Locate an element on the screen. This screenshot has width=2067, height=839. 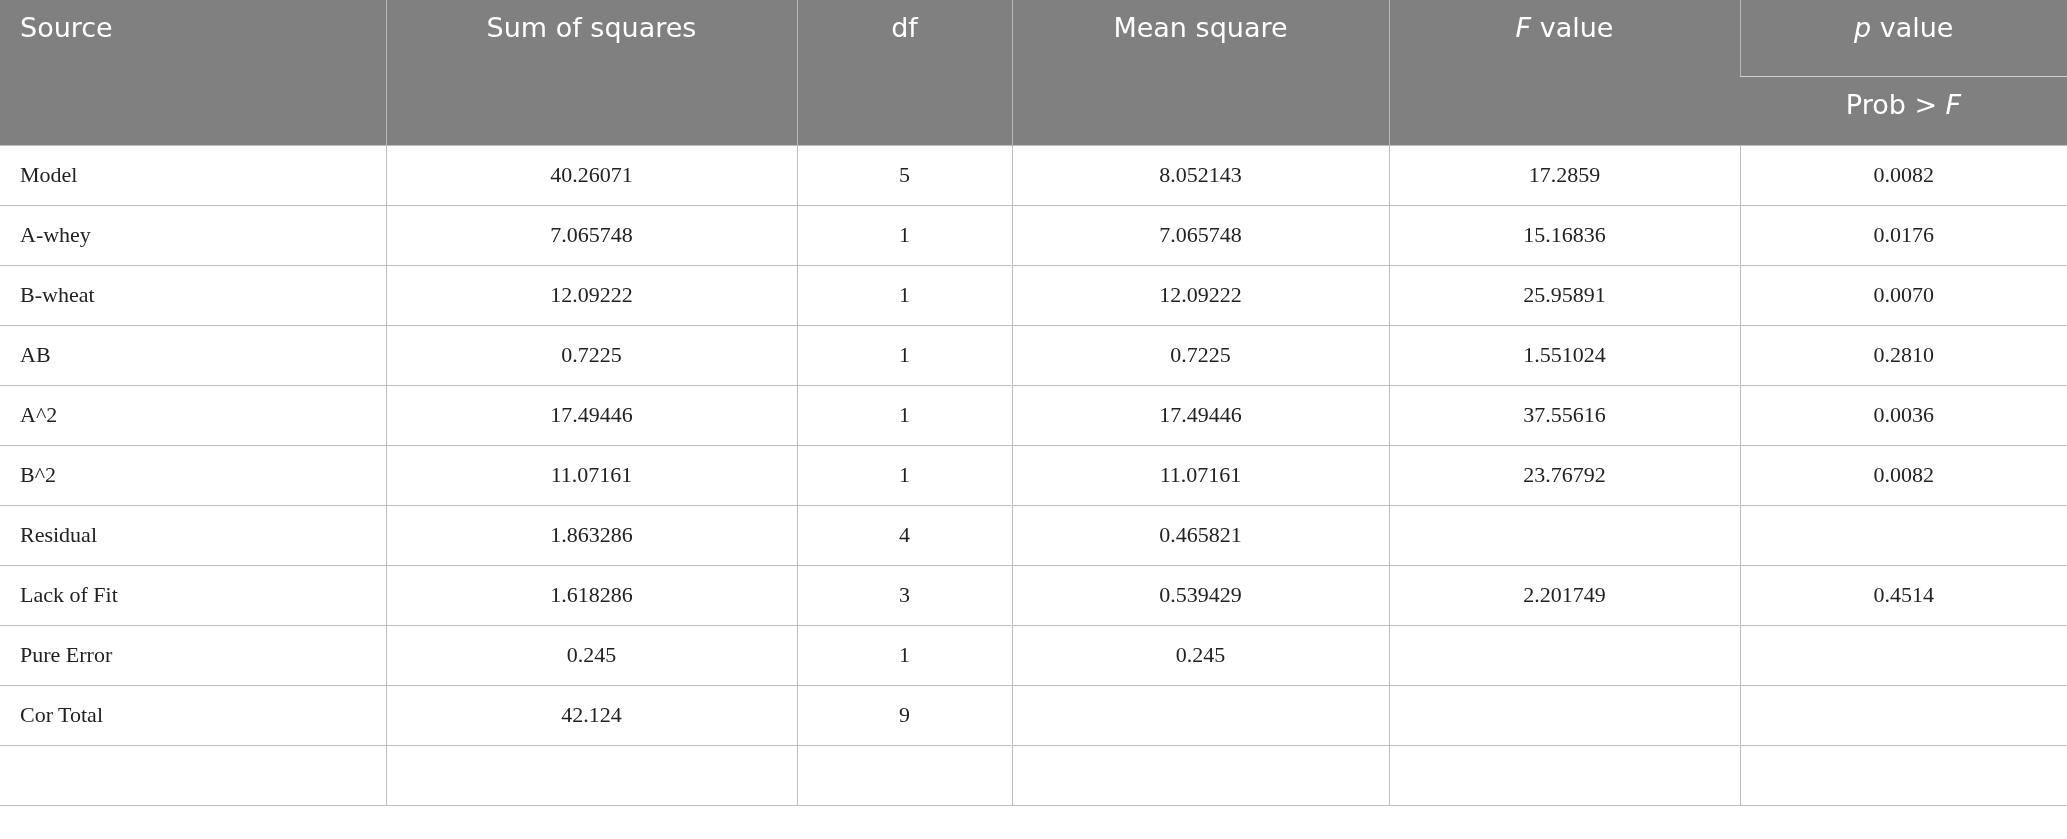
table-cell: 1.618286 is located at coordinates (591, 595).